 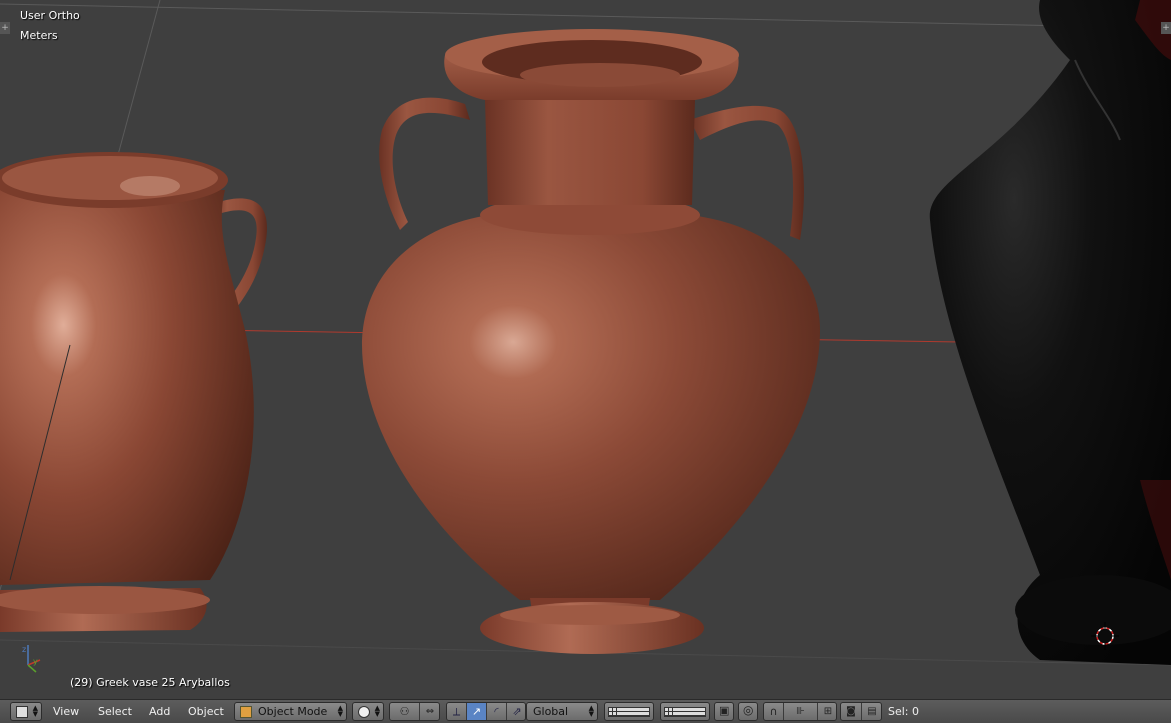 I want to click on svg-text: y, so click(x=35, y=661).